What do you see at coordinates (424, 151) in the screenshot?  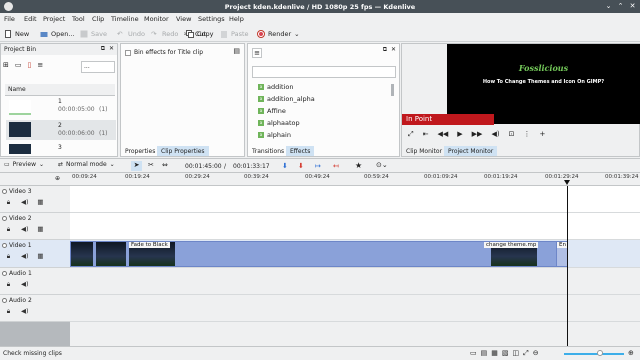 I see `tab-clip-monitor: Clip Monitor` at bounding box center [424, 151].